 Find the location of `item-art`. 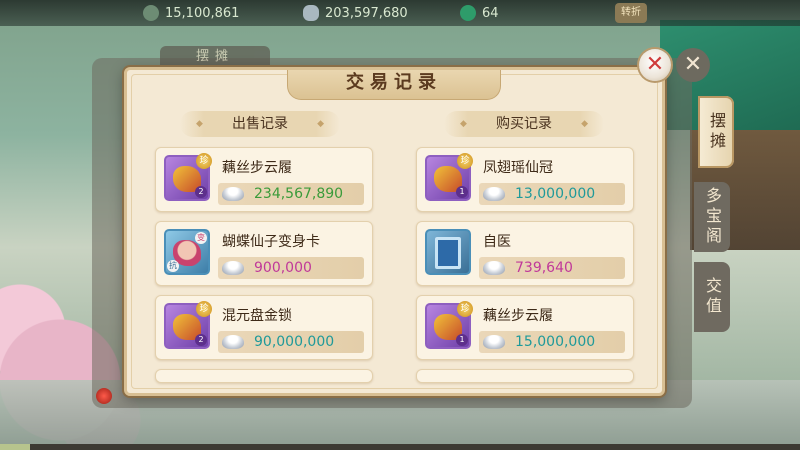

item-art is located at coordinates (448, 253).